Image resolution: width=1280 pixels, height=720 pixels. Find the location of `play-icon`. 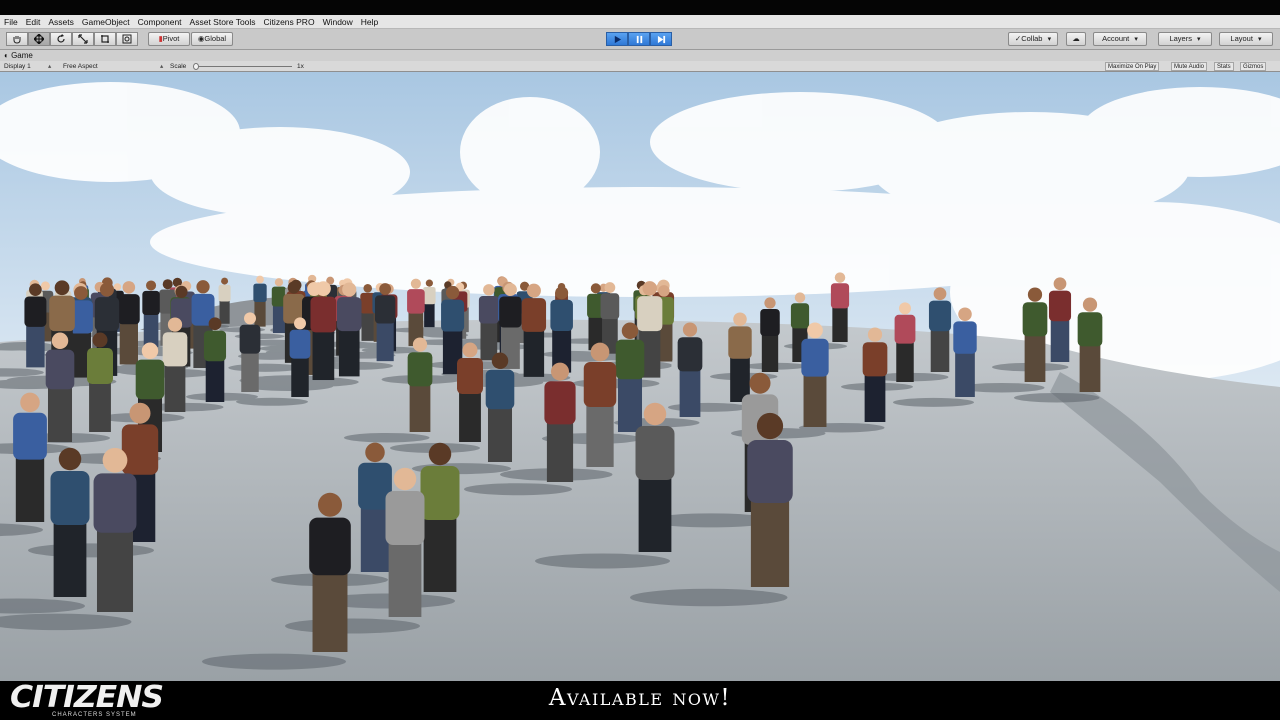

play-icon is located at coordinates (617, 39).